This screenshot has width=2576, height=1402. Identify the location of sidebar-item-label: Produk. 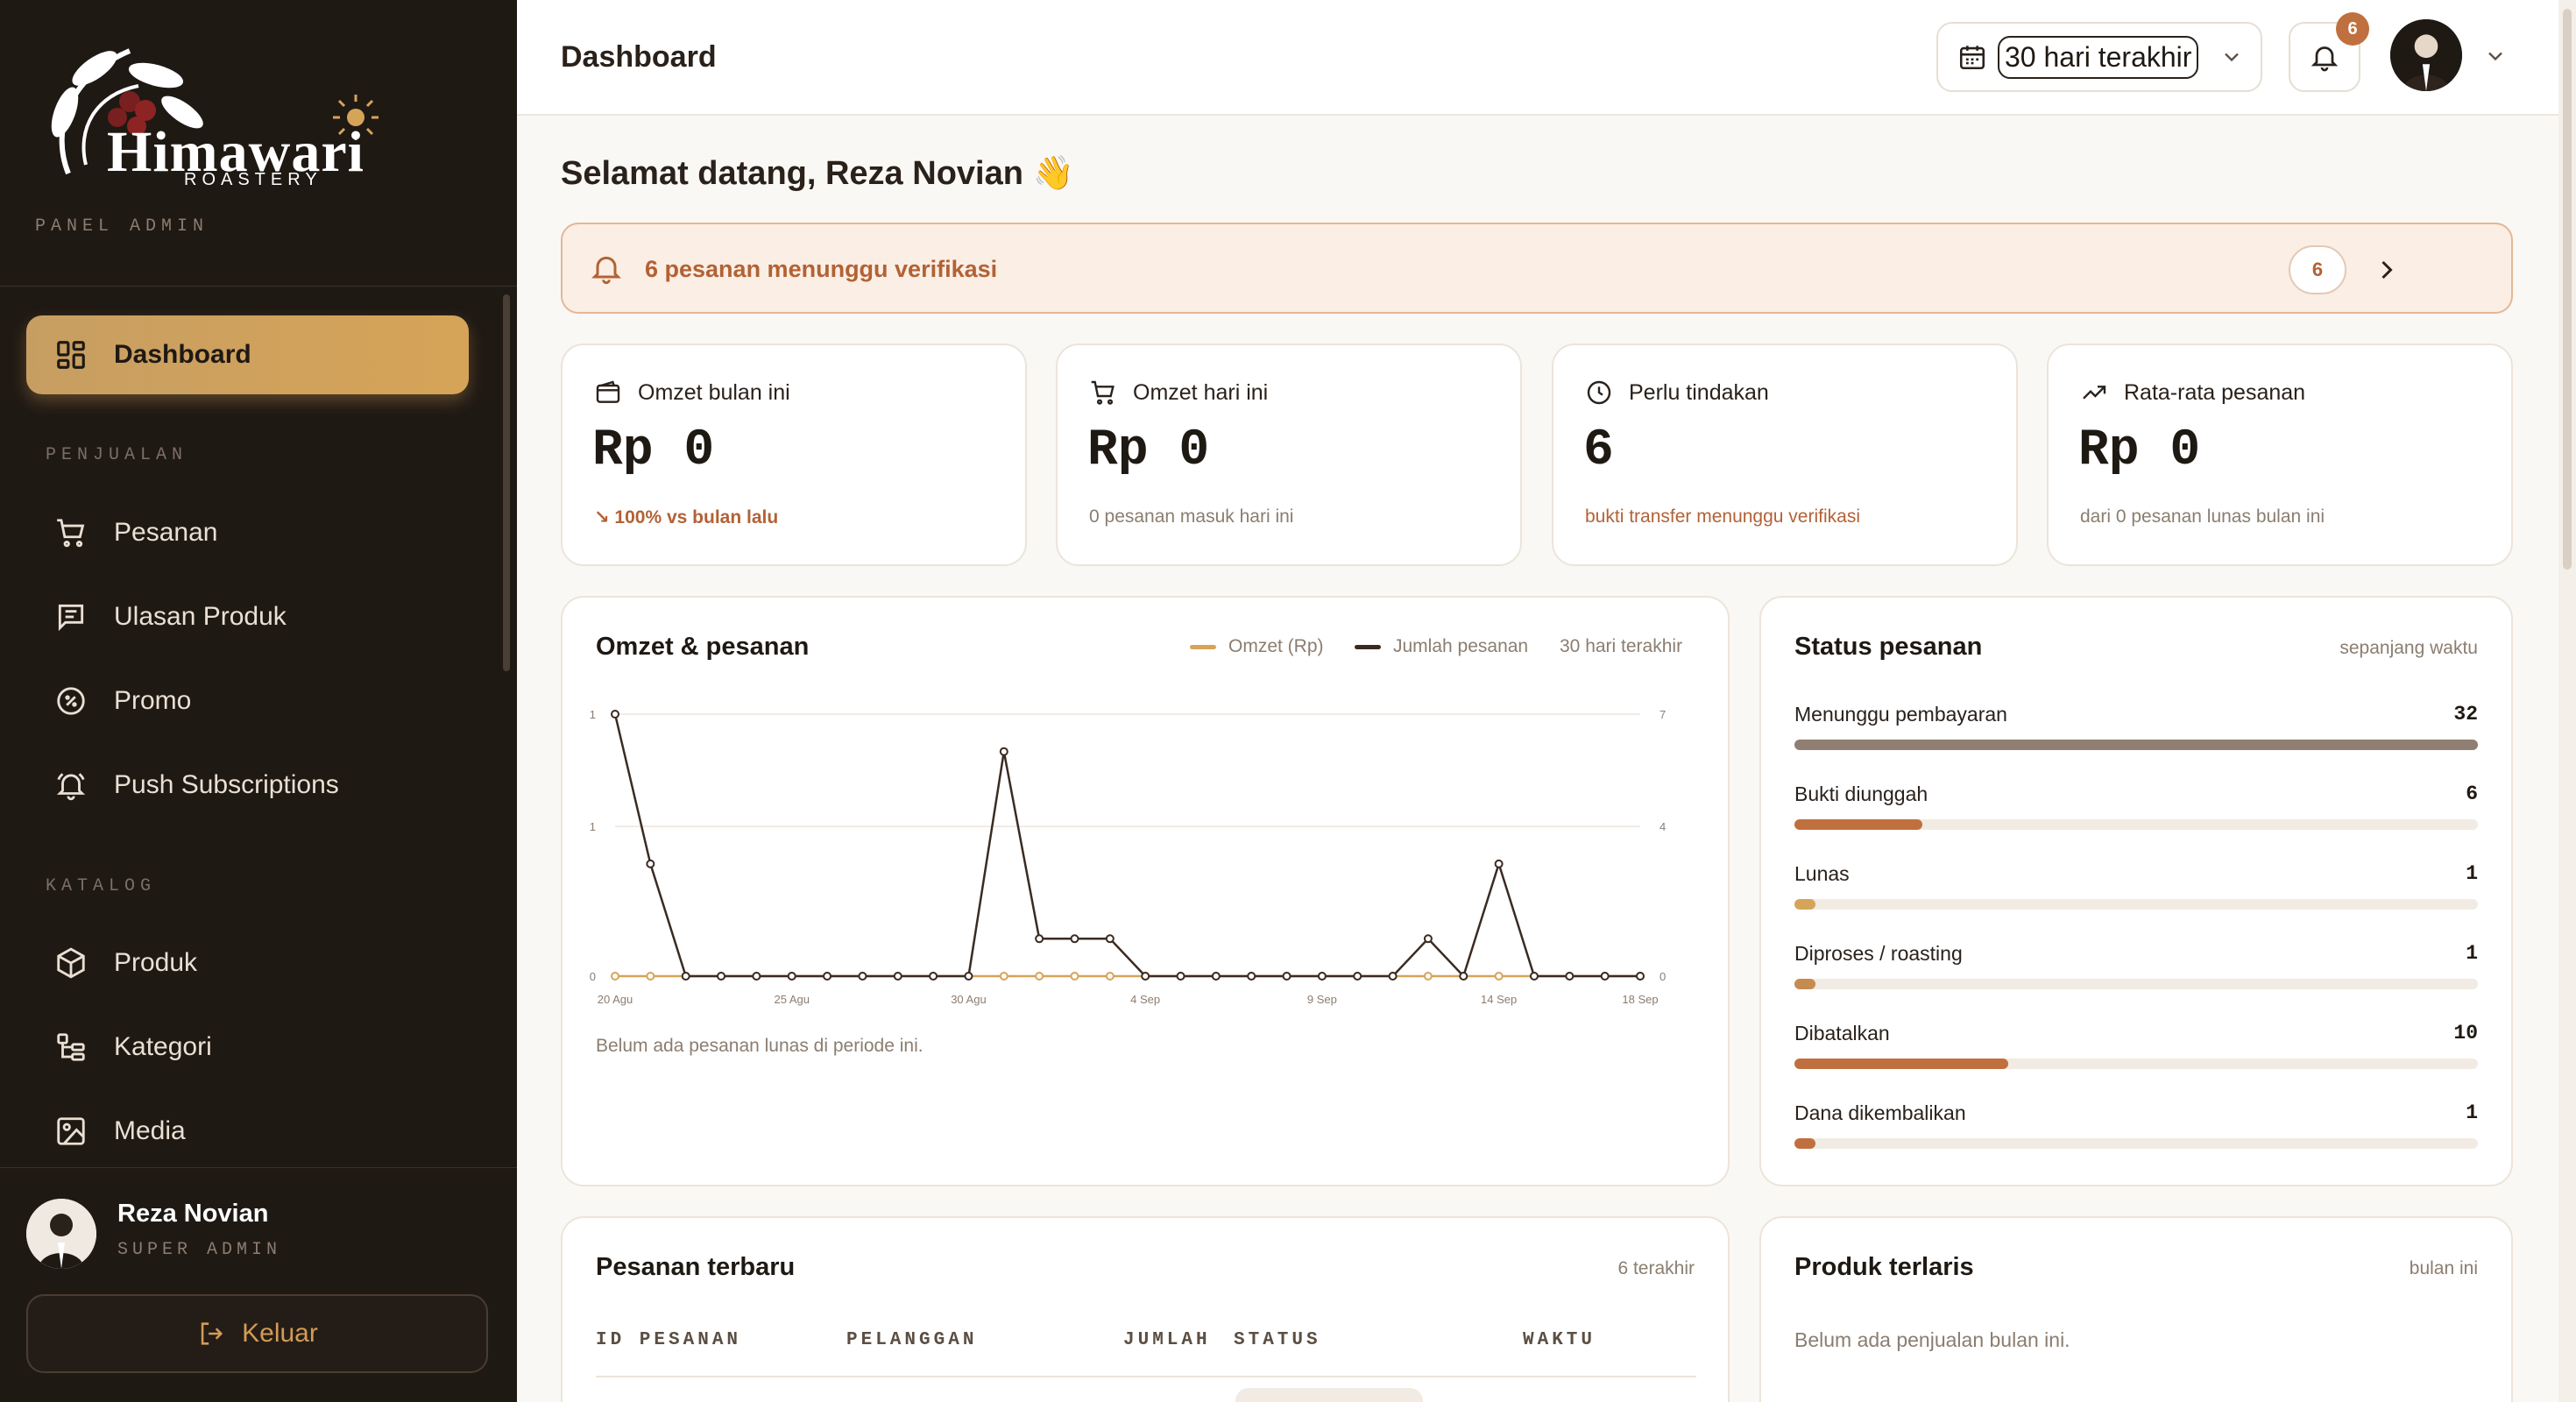
(156, 962).